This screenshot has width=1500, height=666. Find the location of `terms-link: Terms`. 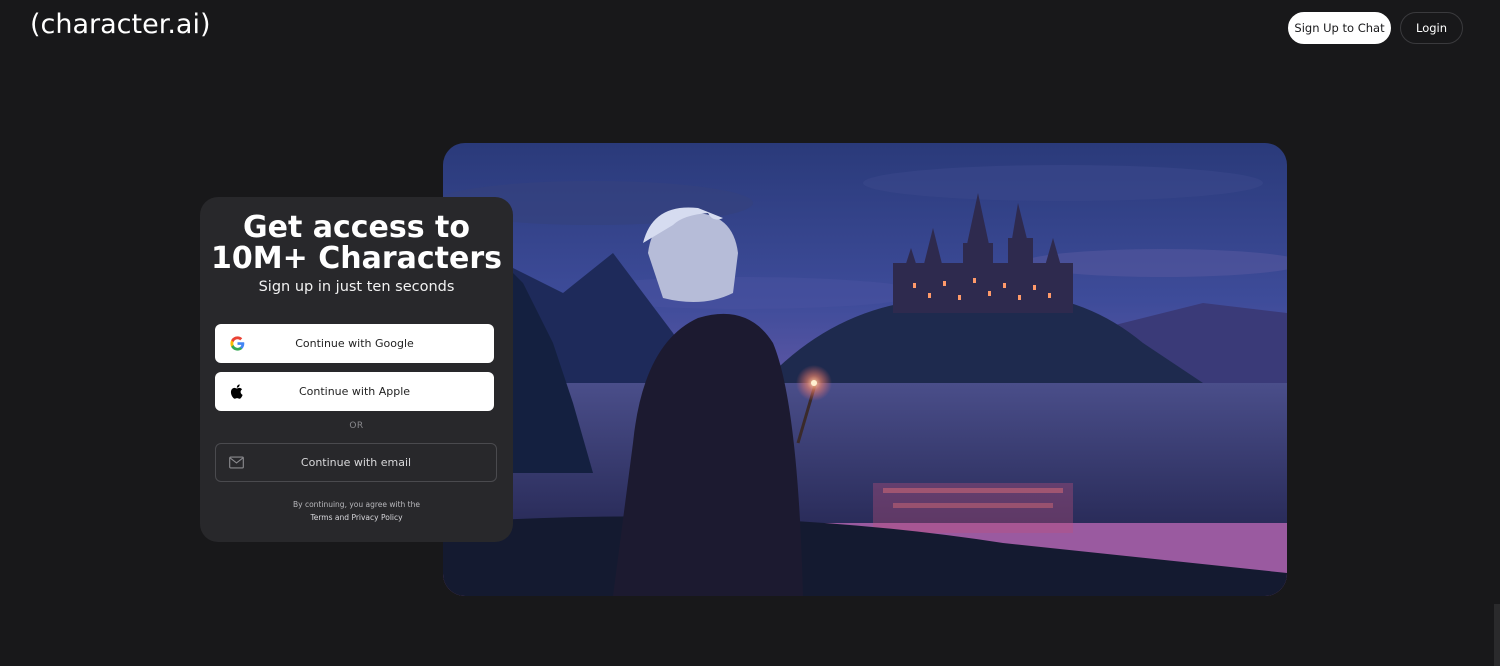

terms-link: Terms is located at coordinates (321, 517).